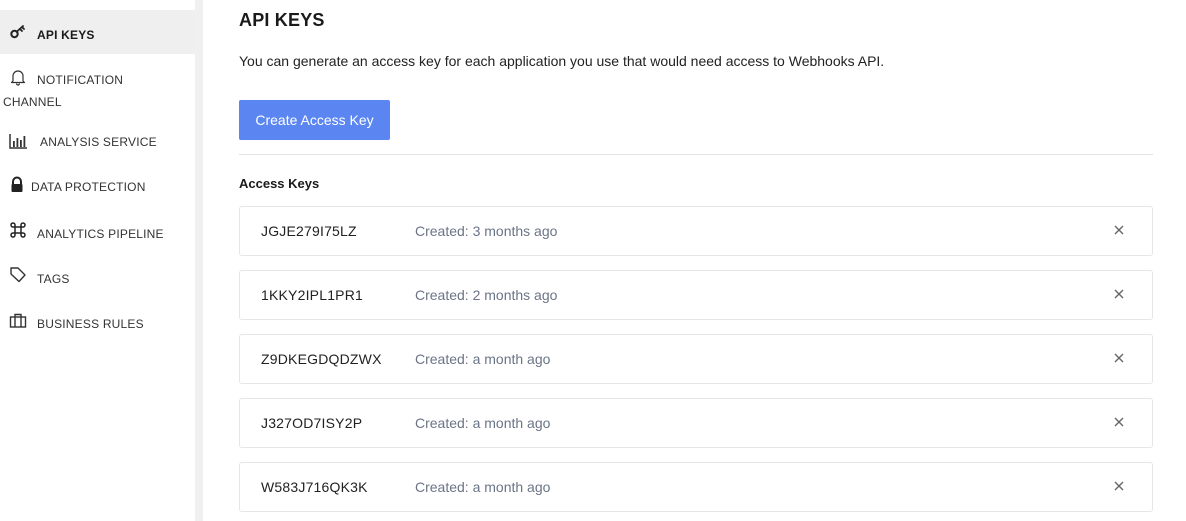 This screenshot has width=1186, height=521. What do you see at coordinates (312, 295) in the screenshot?
I see `access-key-id: 1KKY2IPL1PR1` at bounding box center [312, 295].